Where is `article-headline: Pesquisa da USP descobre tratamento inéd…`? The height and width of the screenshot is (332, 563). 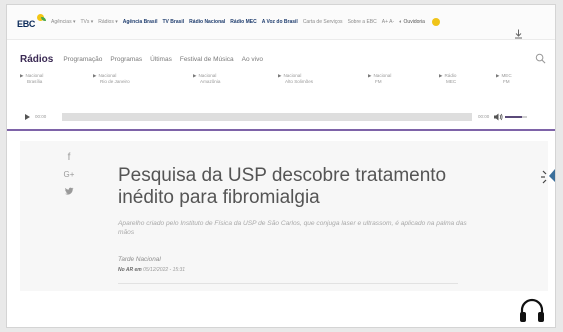
article-headline: Pesquisa da USP descobre tratamento inéd… is located at coordinates (282, 186).